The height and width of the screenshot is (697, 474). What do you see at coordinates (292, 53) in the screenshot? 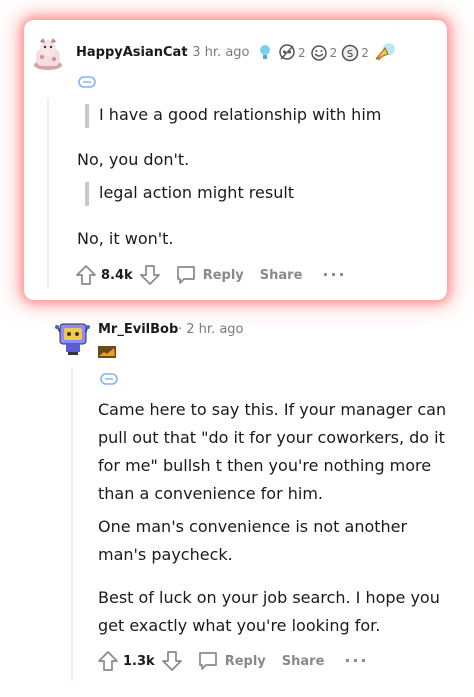
I see `skull-award-icon: 2` at bounding box center [292, 53].